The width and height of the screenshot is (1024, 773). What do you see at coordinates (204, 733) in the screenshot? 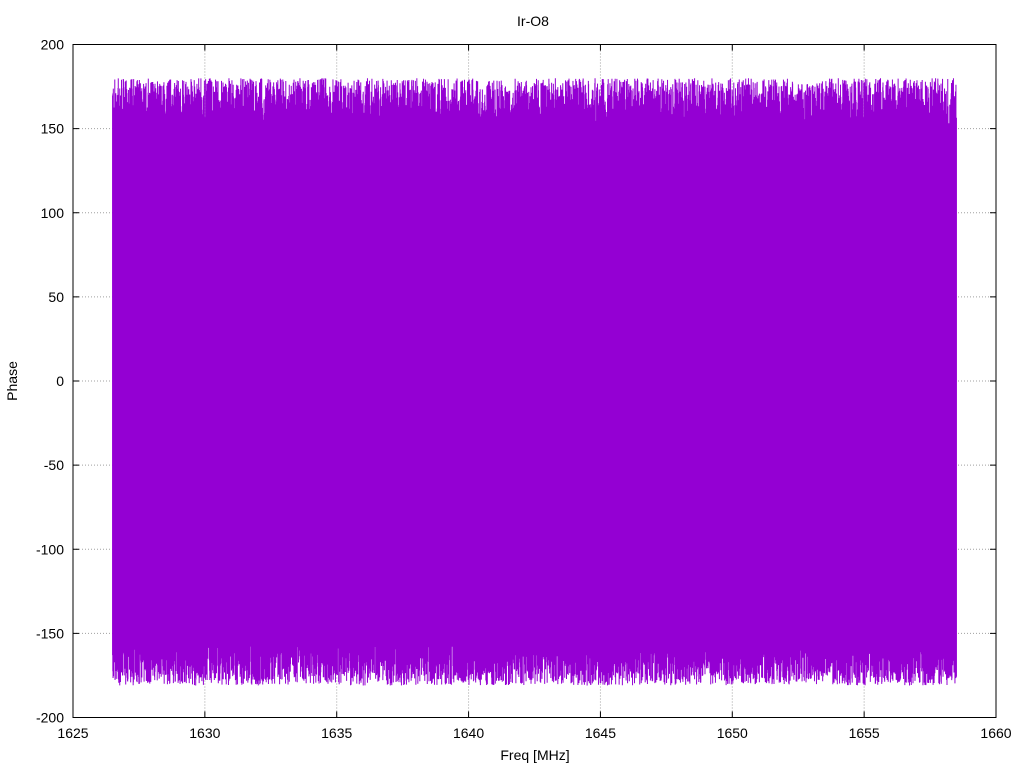
I see `x-tick-label: 1630` at bounding box center [204, 733].